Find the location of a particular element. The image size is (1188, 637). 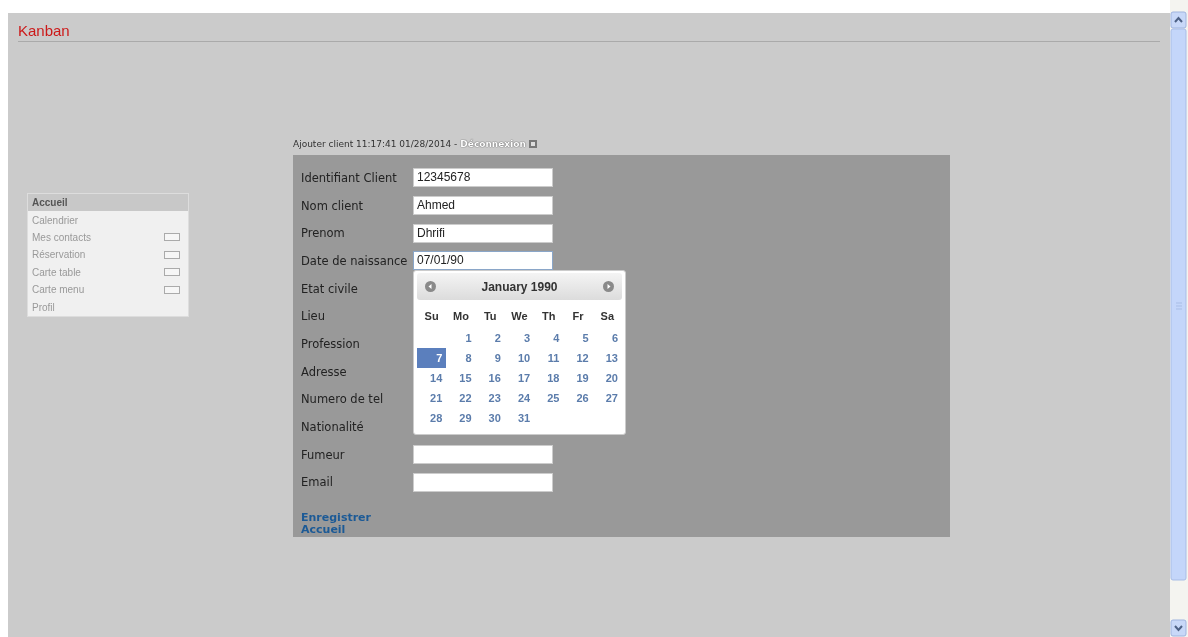

field-label: Email is located at coordinates (317, 482).